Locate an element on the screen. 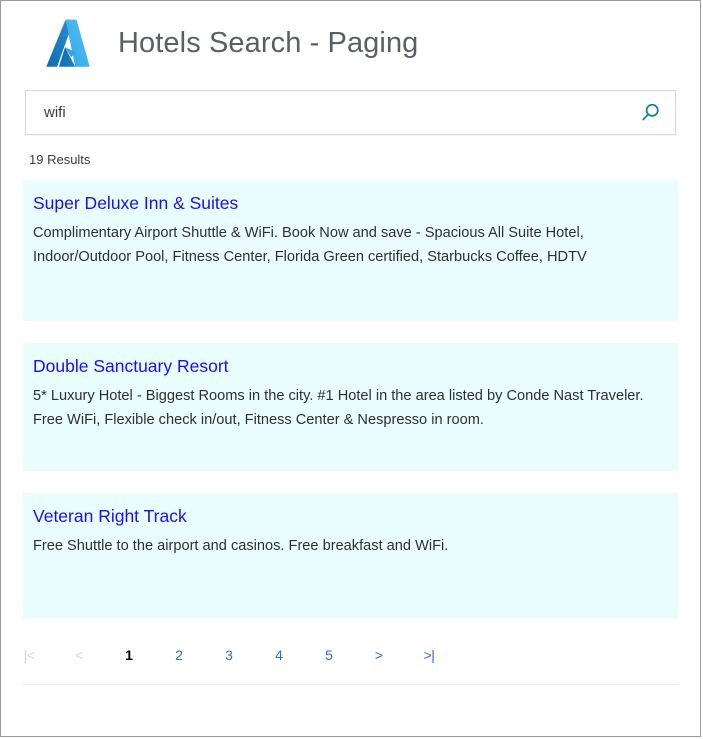  pager-next: > is located at coordinates (379, 655).